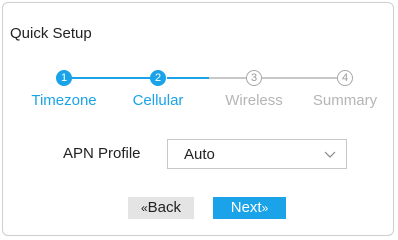 Image resolution: width=398 pixels, height=240 pixels. What do you see at coordinates (158, 78) in the screenshot?
I see `step-2-indicator: 2` at bounding box center [158, 78].